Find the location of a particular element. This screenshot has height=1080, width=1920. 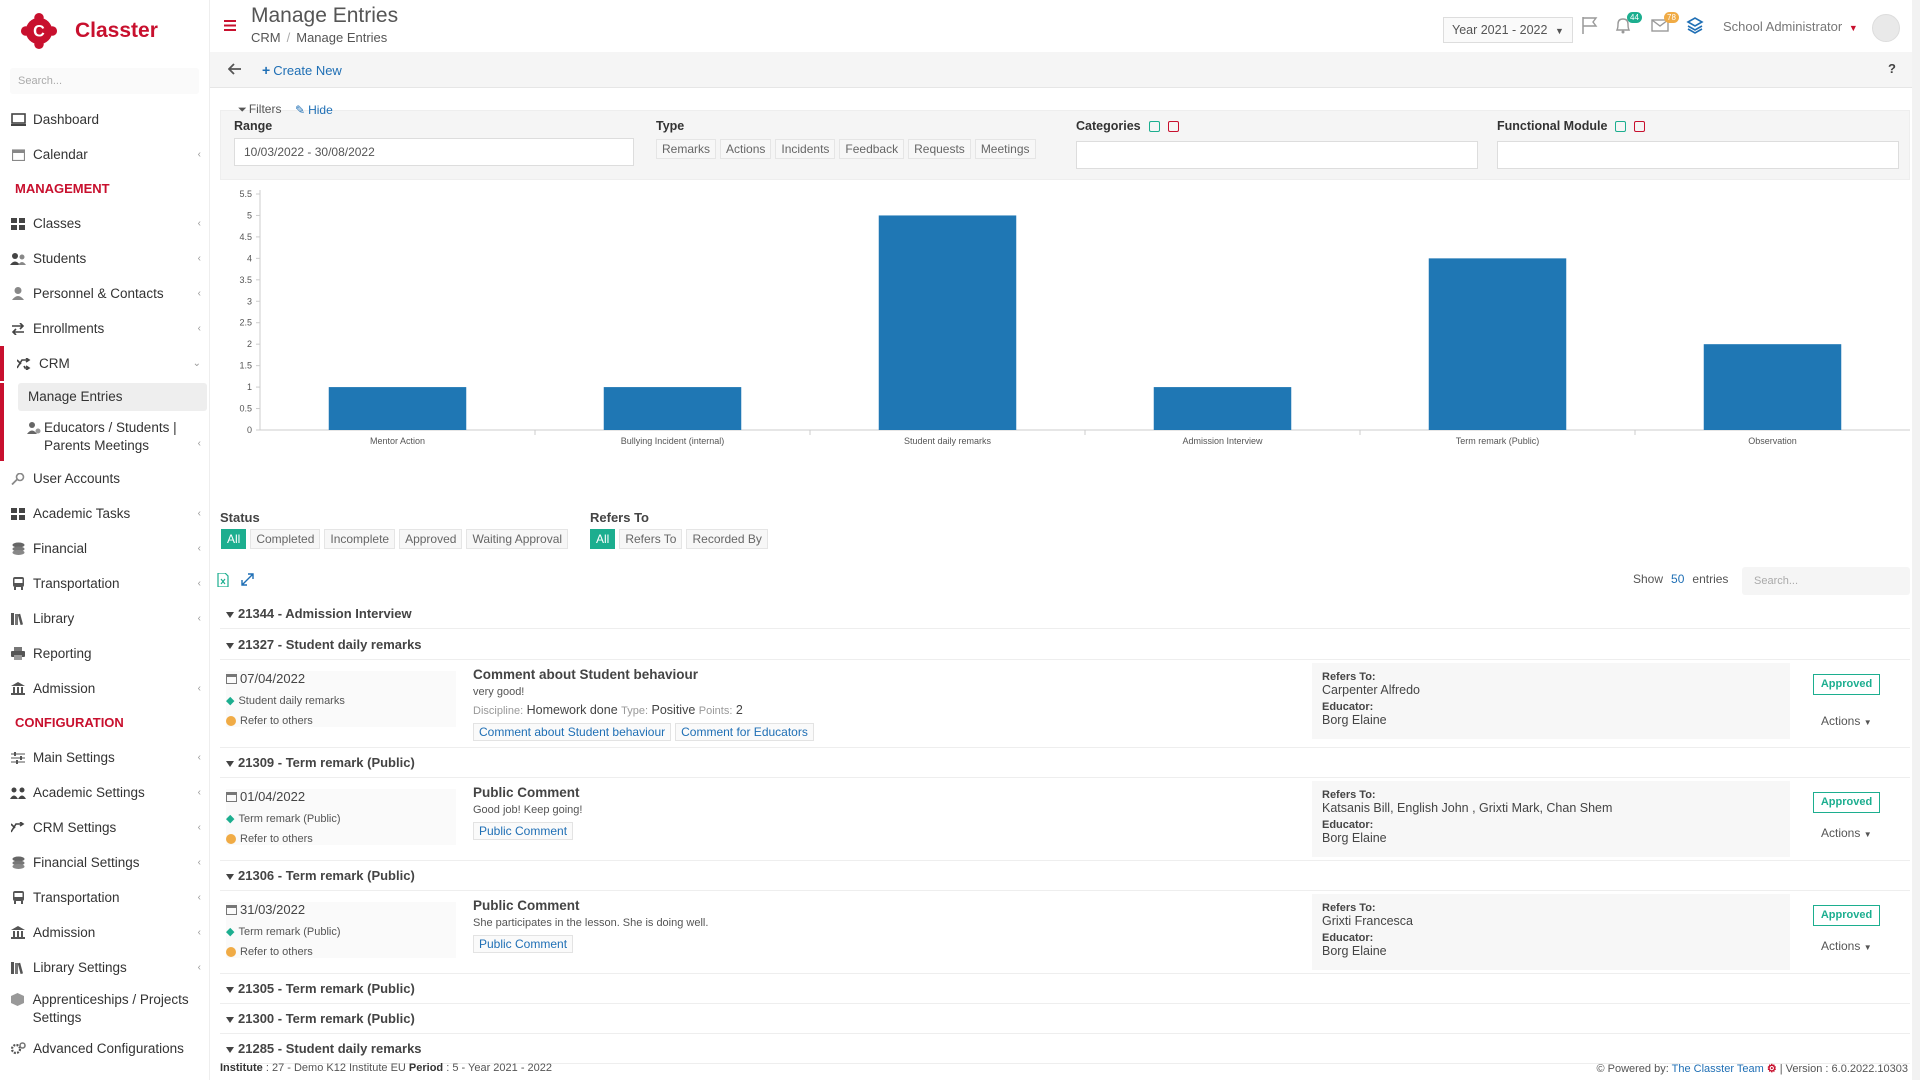

year-select-value: Year 2021 - 2022 is located at coordinates (1500, 30).